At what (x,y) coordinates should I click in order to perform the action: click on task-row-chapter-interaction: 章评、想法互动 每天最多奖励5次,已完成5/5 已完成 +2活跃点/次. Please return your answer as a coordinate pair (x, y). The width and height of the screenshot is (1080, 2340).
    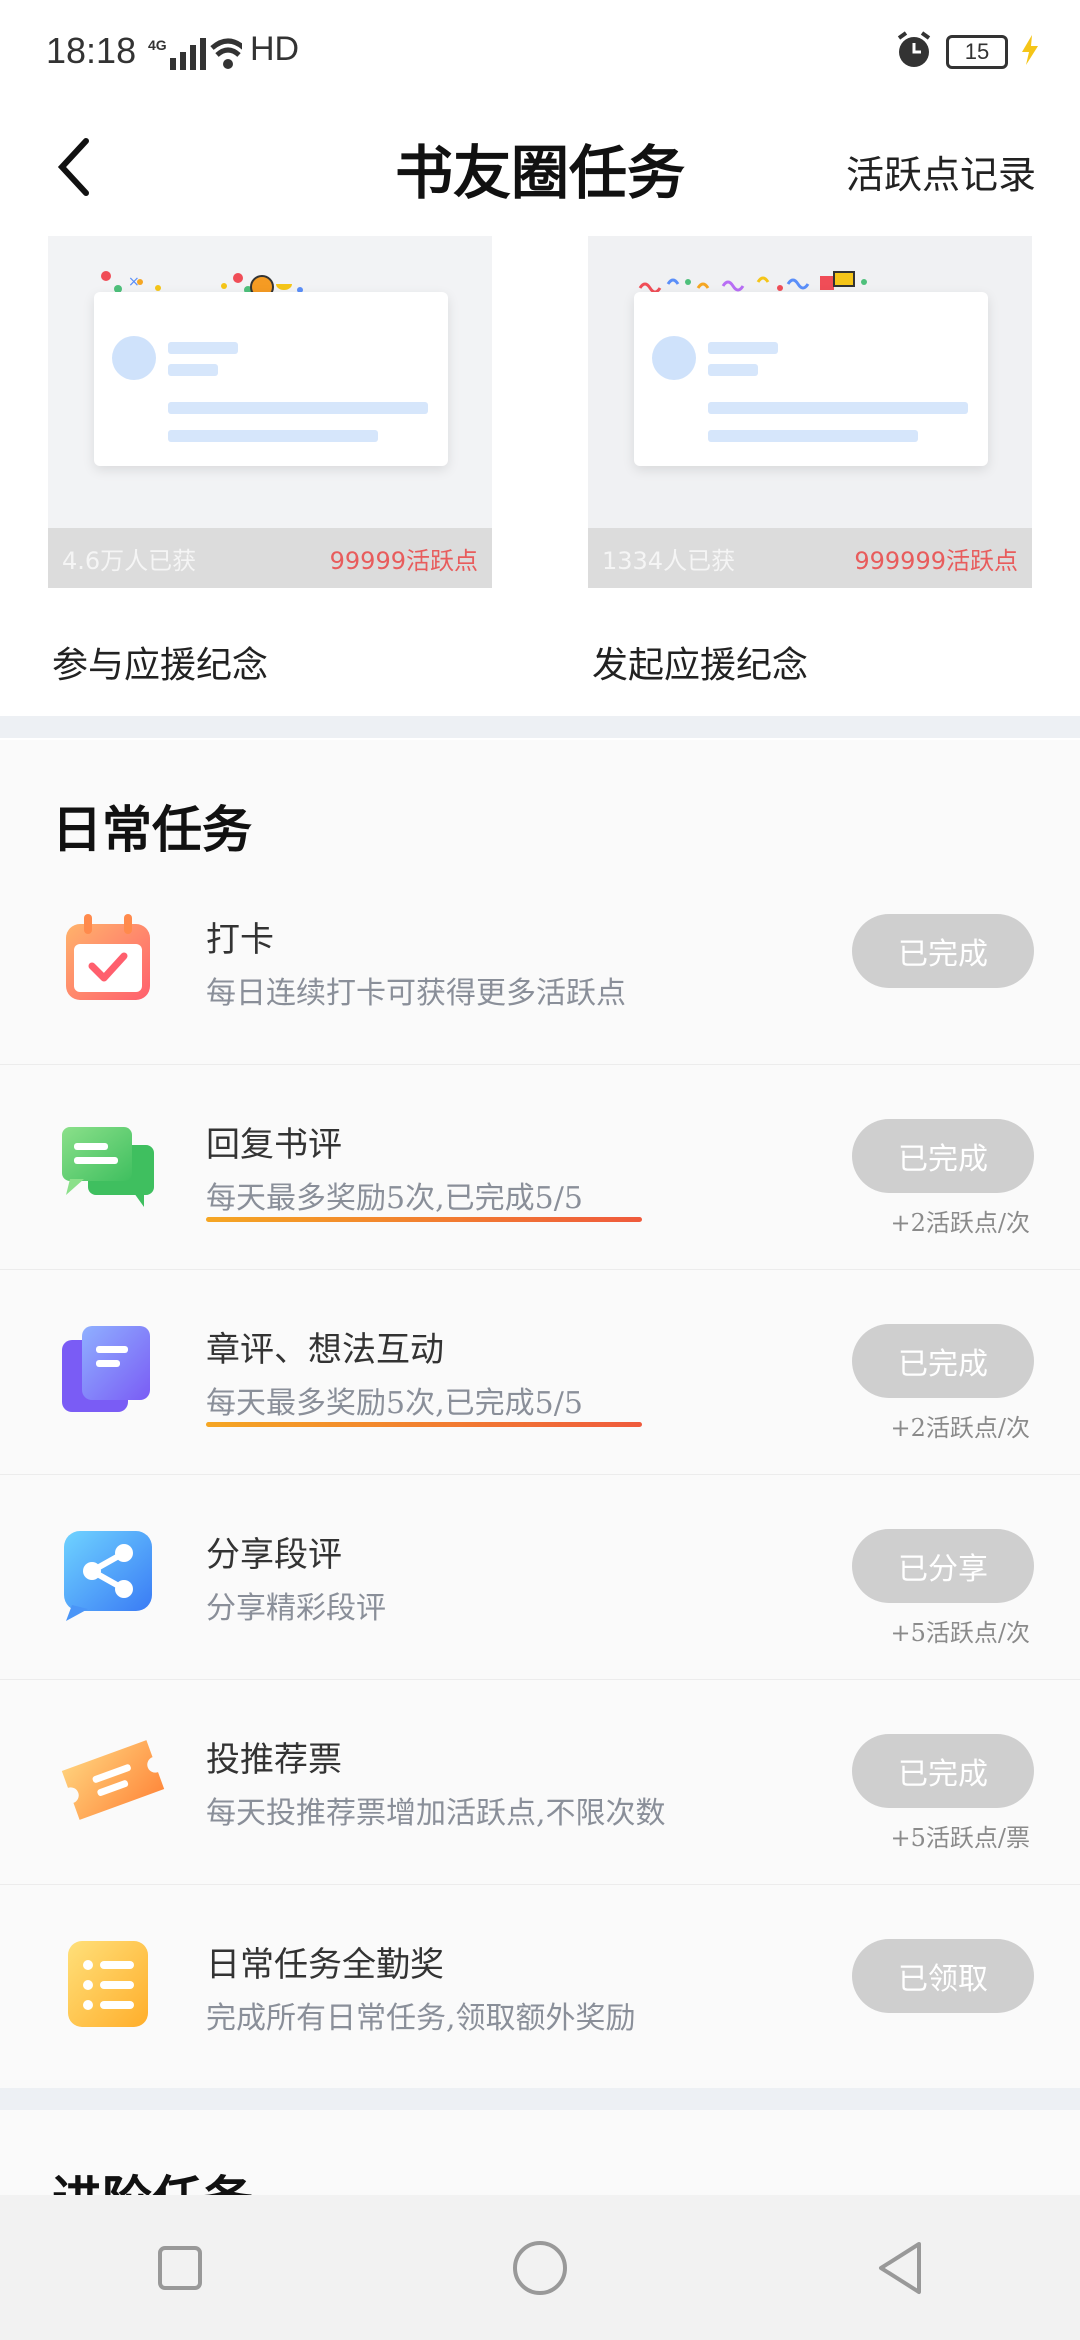
    Looking at the image, I should click on (540, 1372).